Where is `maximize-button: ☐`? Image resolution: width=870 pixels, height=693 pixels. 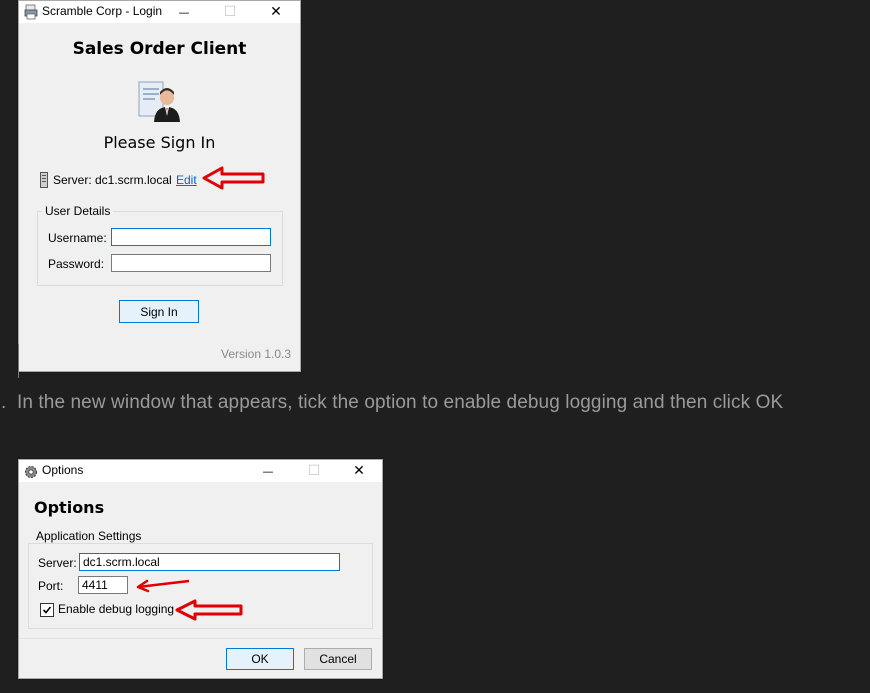
maximize-button: ☐ is located at coordinates (230, 12).